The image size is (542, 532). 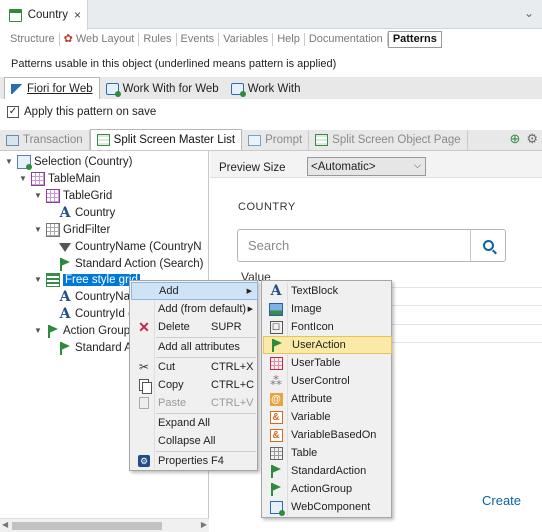 I want to click on menu-item-add: Add ▶, so click(x=194, y=291).